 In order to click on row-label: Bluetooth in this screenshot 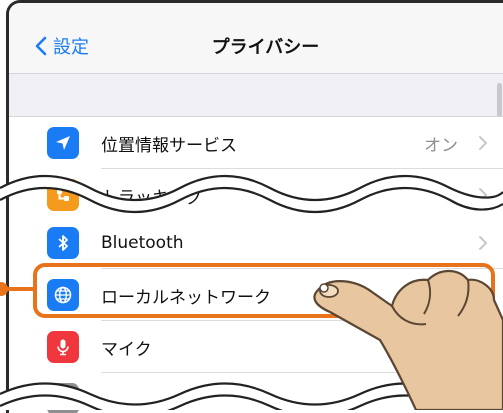, I will do `click(142, 243)`.